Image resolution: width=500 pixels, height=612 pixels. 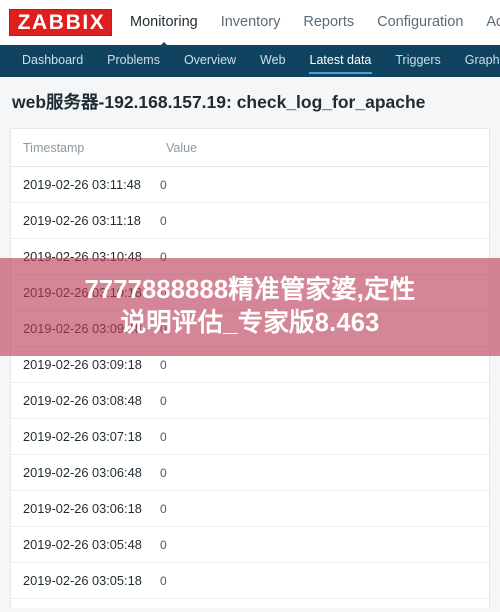 What do you see at coordinates (164, 22) in the screenshot?
I see `nav-item-monitoring: Monitoring` at bounding box center [164, 22].